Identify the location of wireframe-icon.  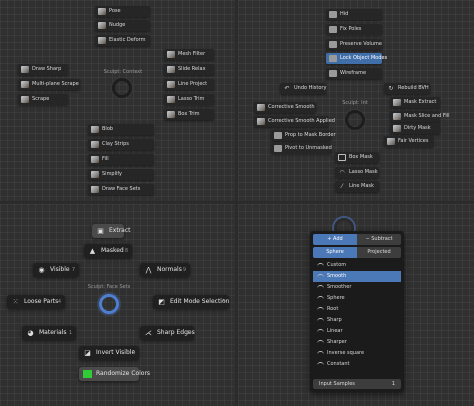
(333, 73).